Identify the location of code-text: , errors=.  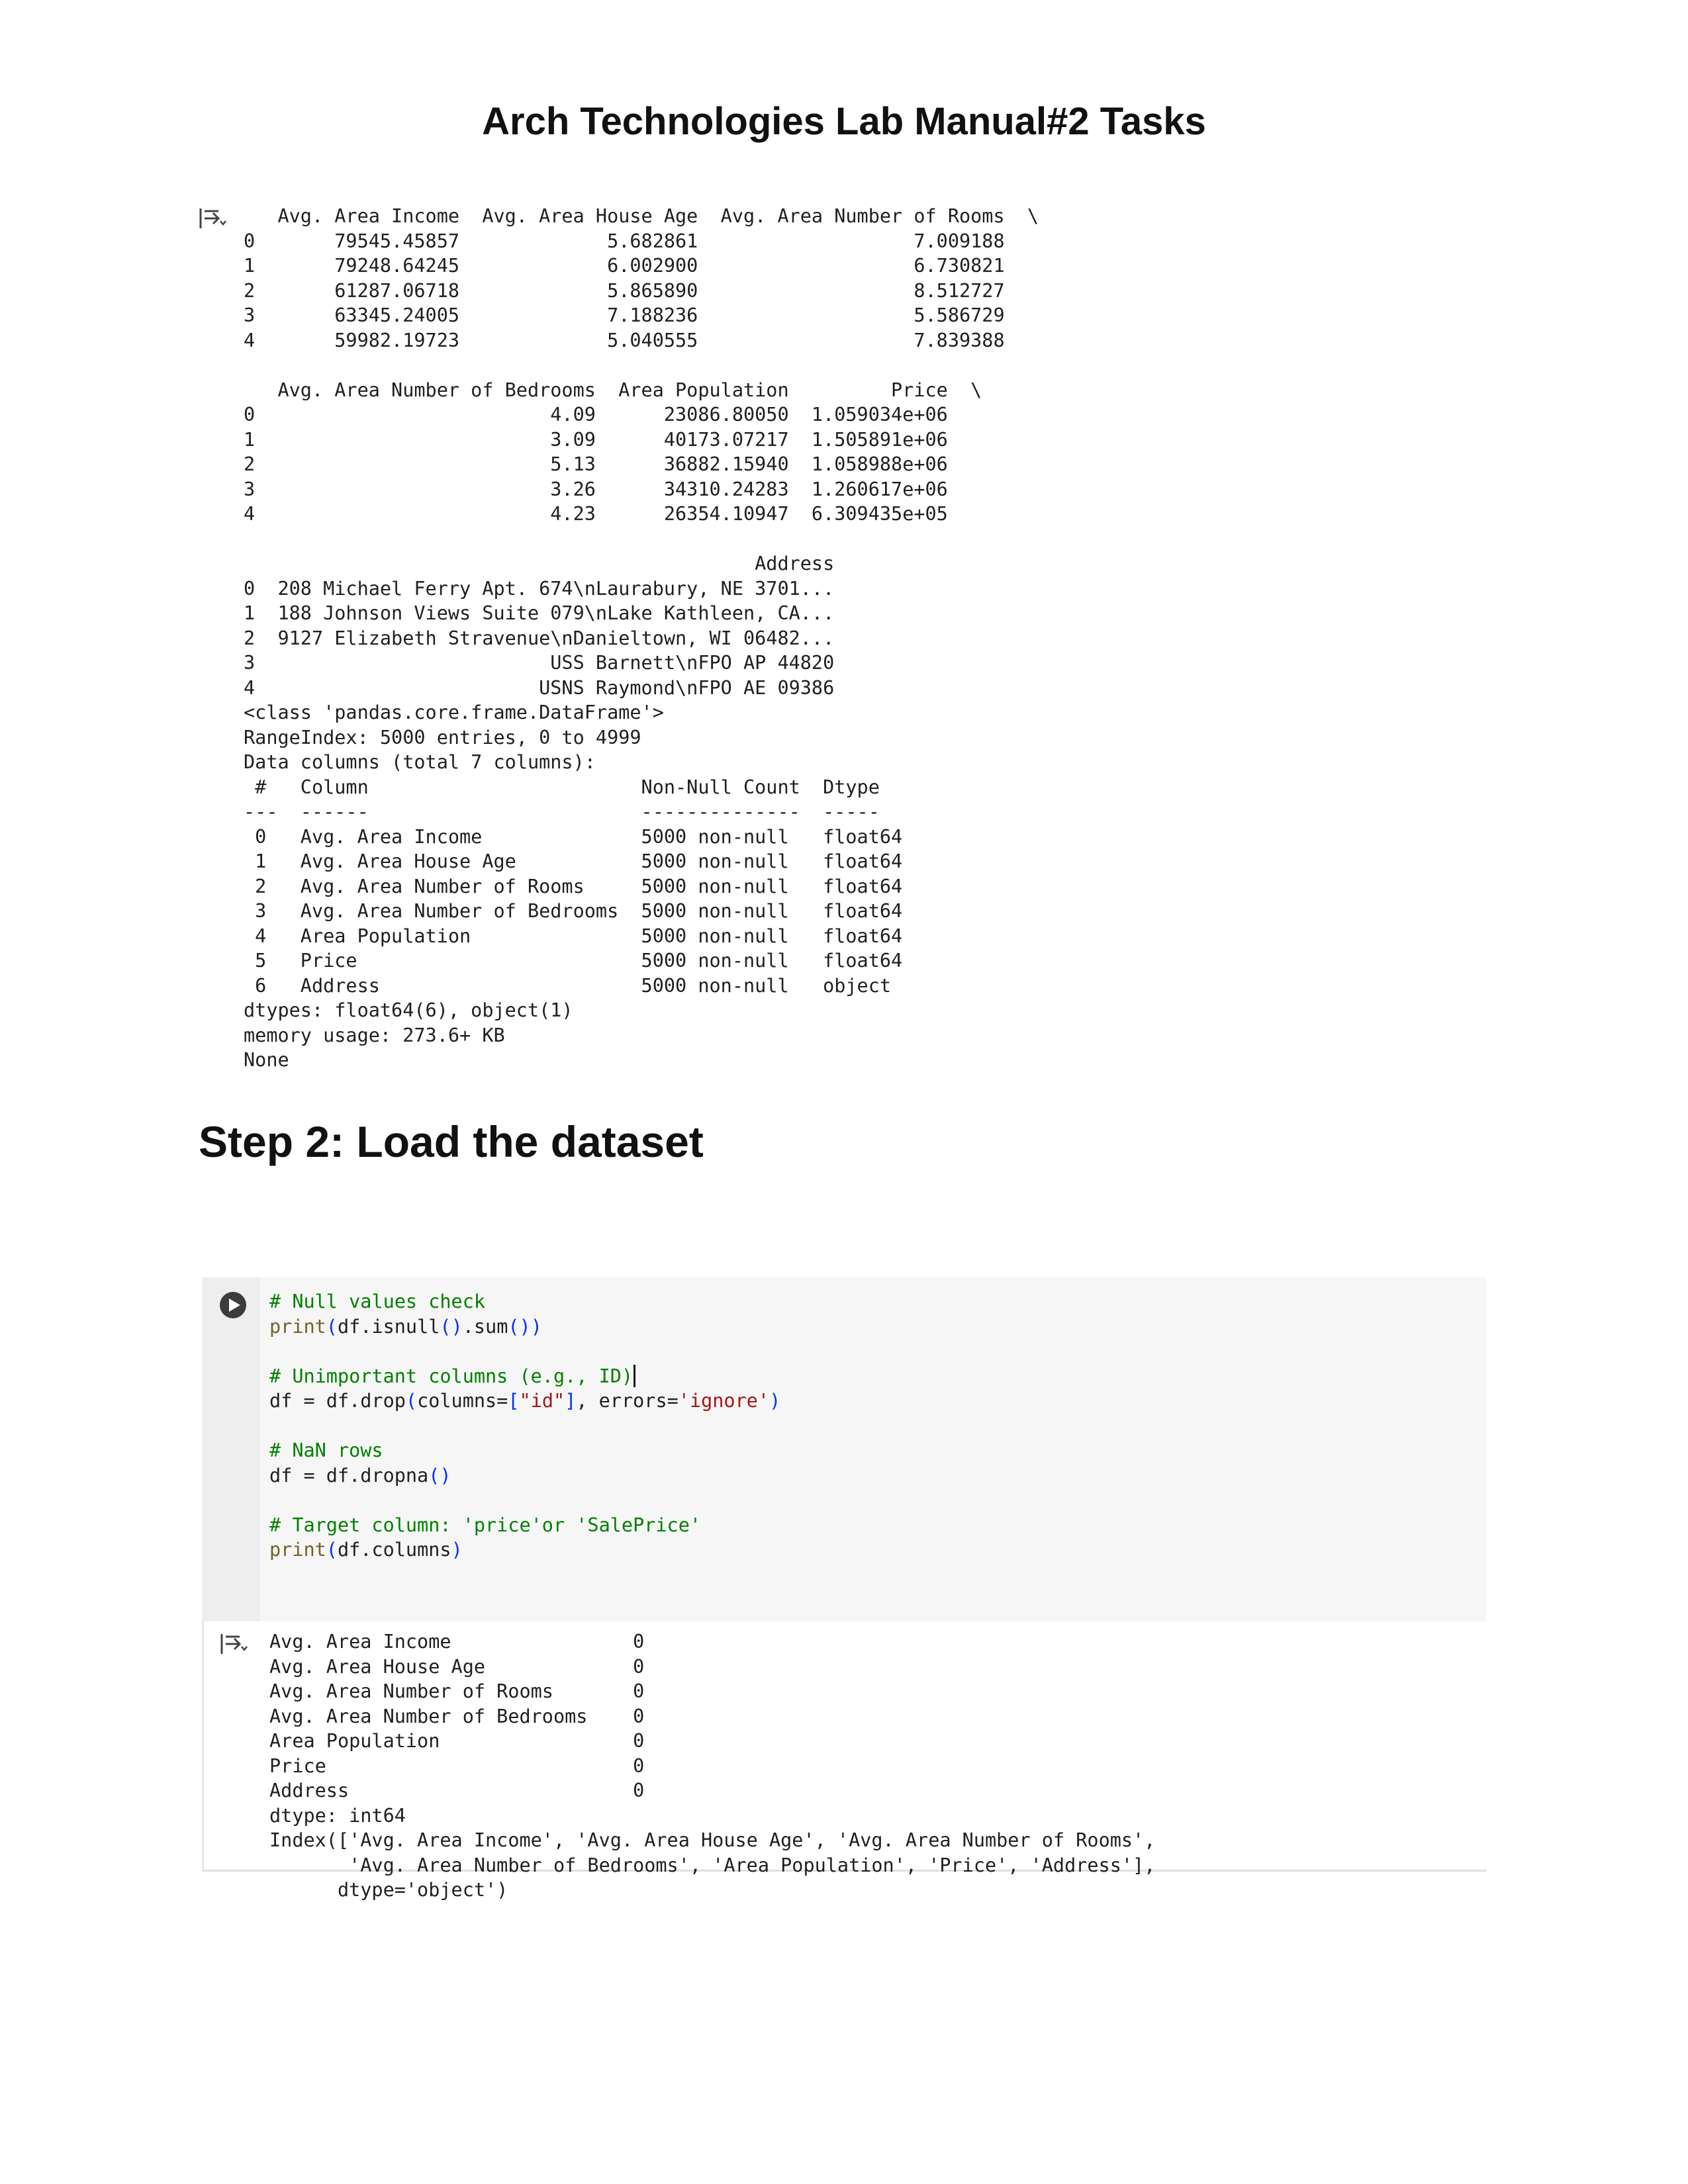
(627, 1401).